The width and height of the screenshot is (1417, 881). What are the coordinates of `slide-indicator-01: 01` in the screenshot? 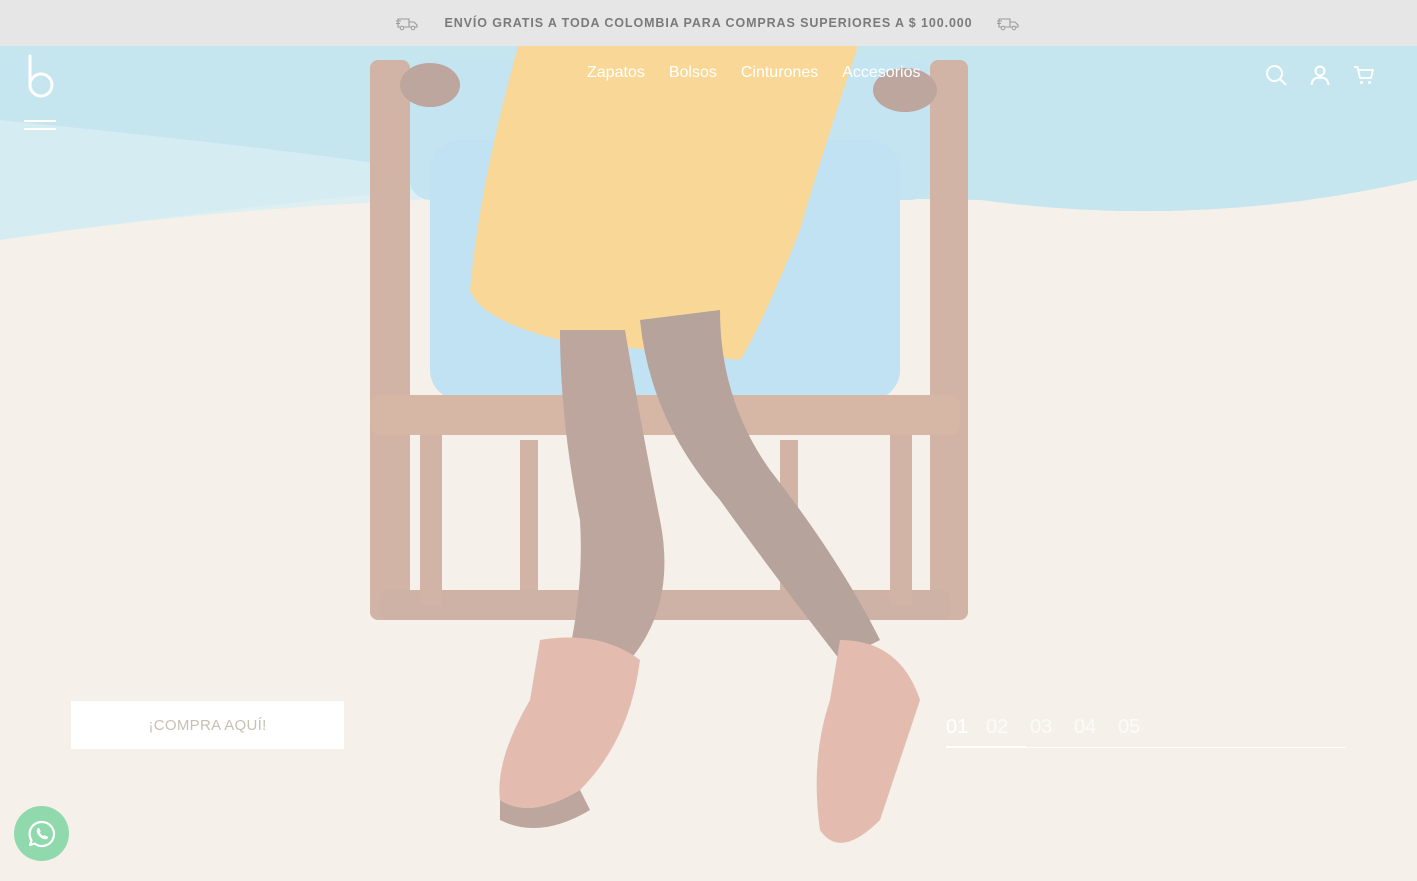 It's located at (966, 727).